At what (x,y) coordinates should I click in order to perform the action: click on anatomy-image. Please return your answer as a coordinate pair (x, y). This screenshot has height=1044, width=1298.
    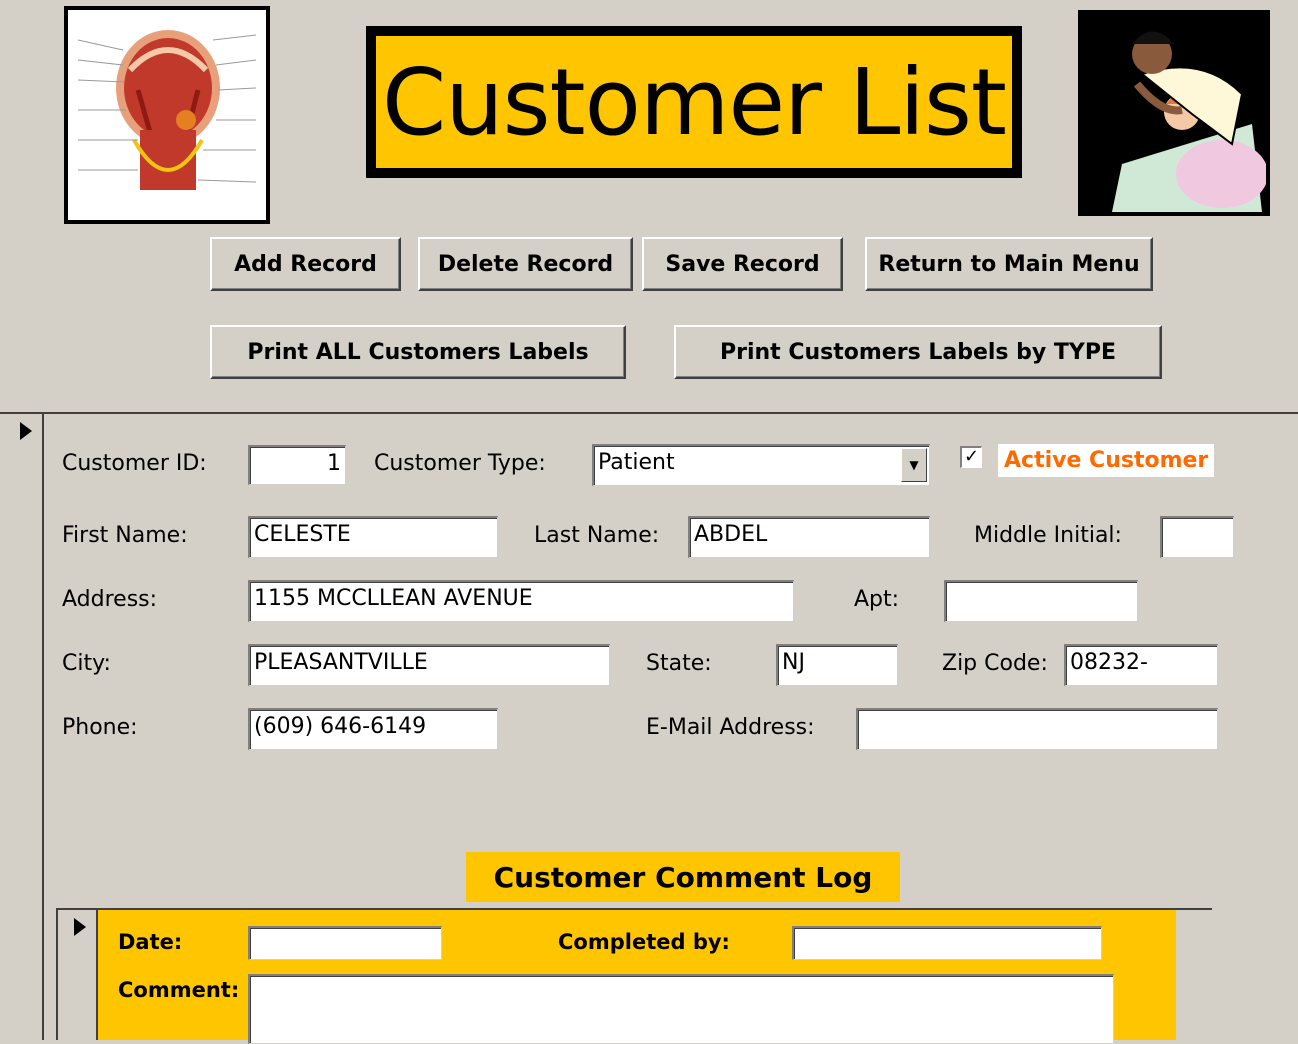
    Looking at the image, I should click on (167, 115).